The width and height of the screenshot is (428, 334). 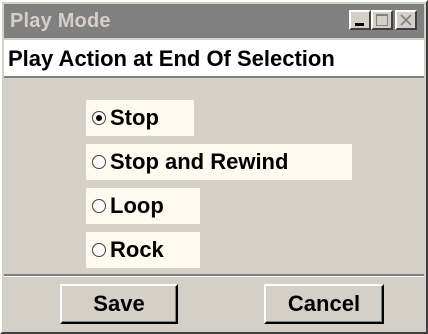 What do you see at coordinates (214, 275) in the screenshot?
I see `divider` at bounding box center [214, 275].